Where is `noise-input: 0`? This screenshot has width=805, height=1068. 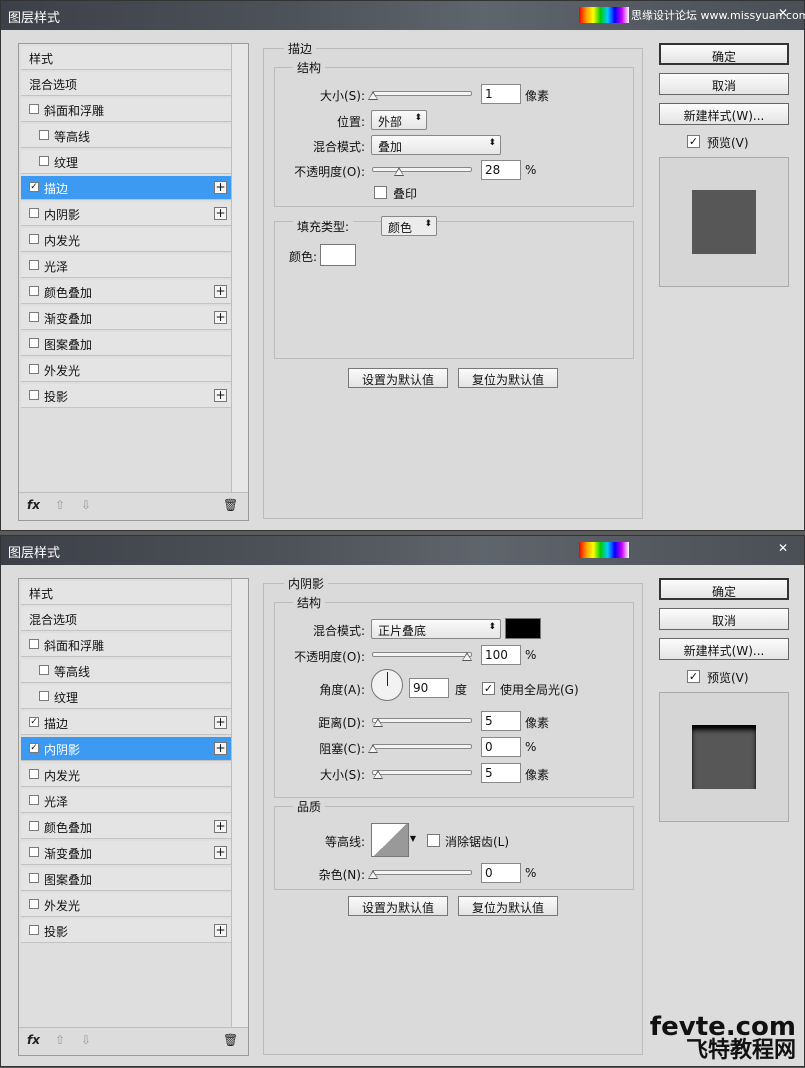 noise-input: 0 is located at coordinates (501, 873).